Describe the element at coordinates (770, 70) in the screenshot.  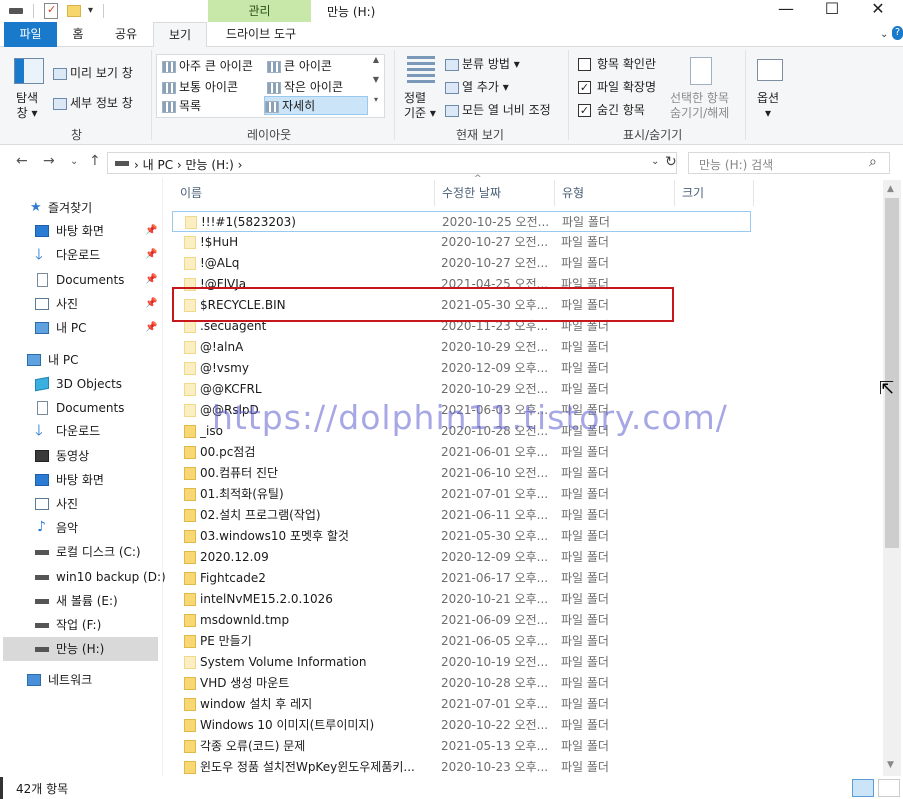
I see `options-icon` at that location.